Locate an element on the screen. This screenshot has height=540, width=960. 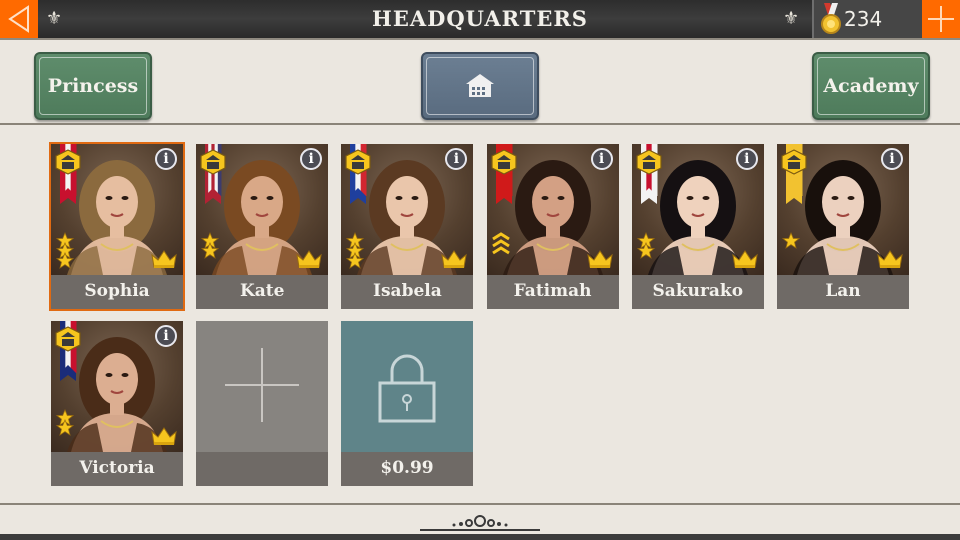
scroll-ornament-icon is located at coordinates (480, 523).